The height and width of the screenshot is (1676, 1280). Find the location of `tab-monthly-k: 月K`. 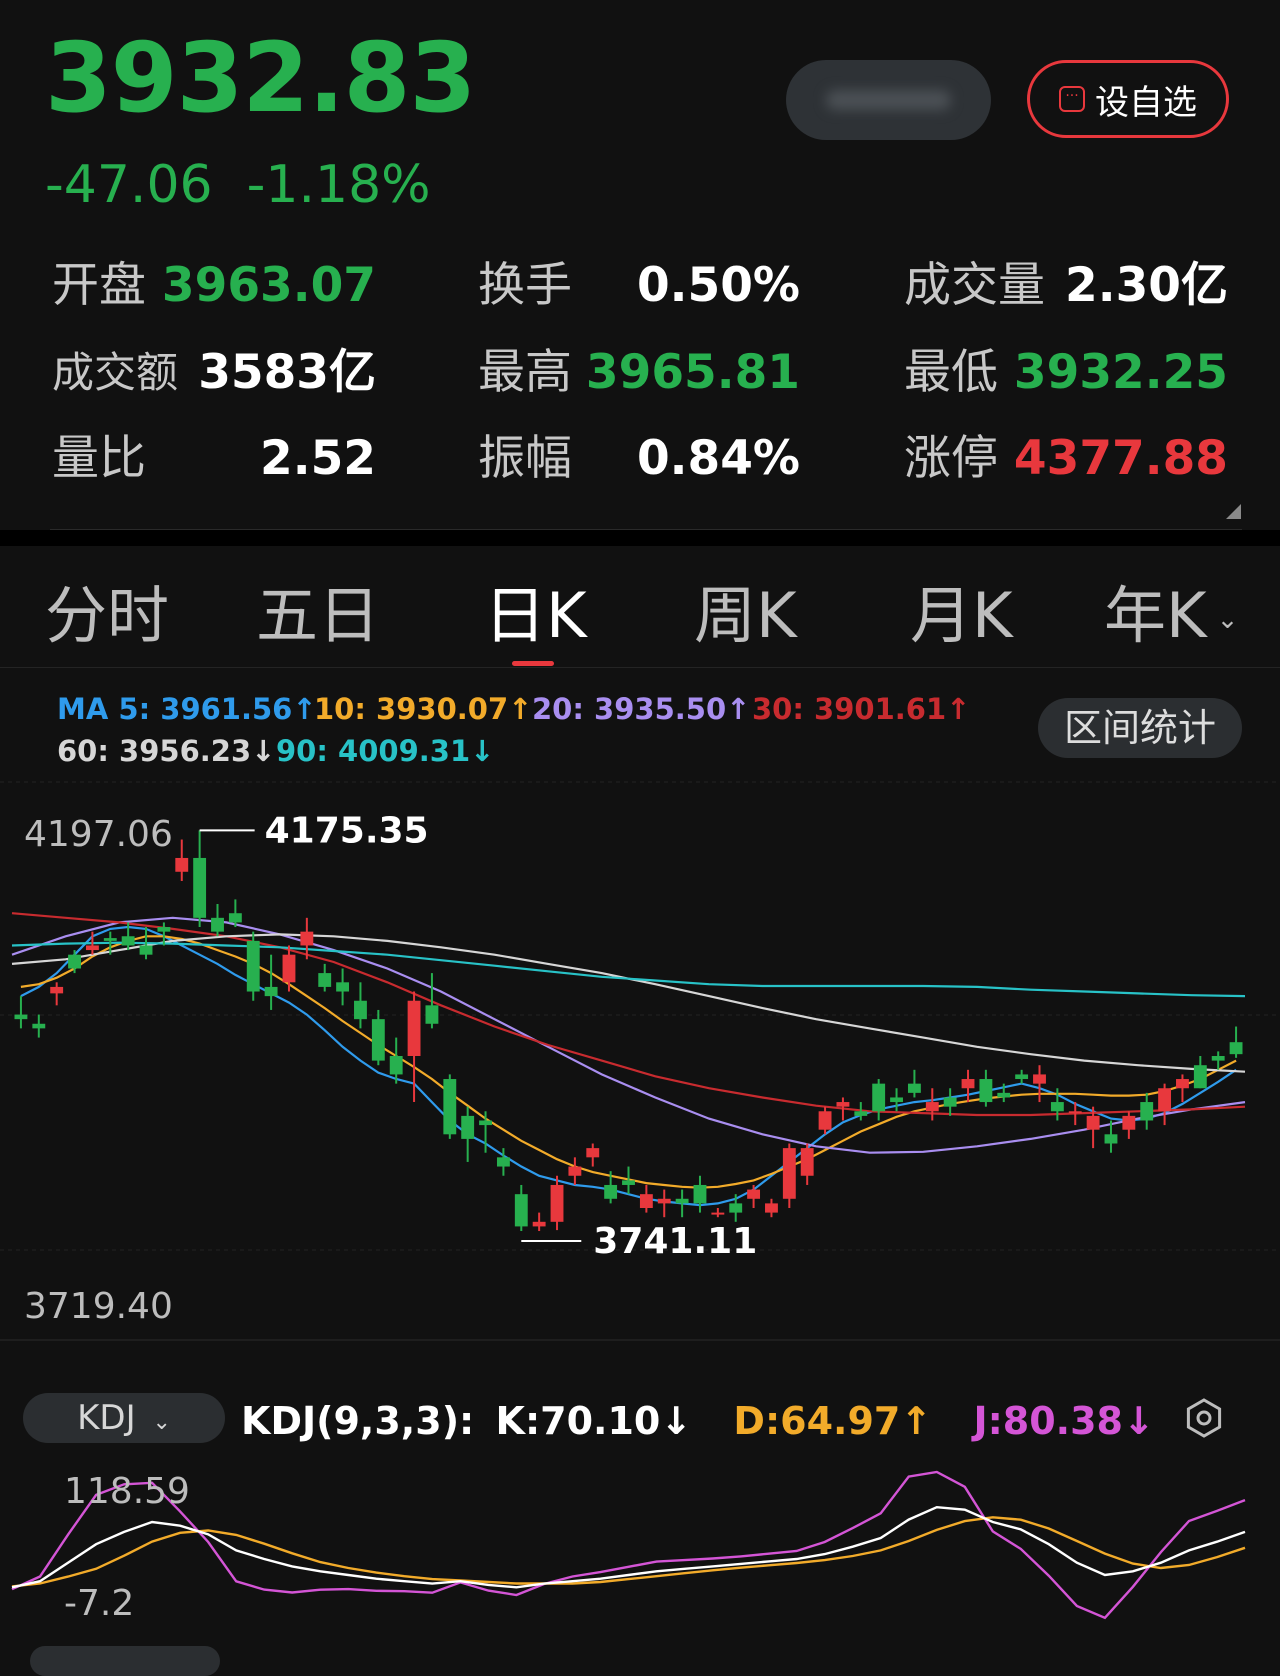

tab-monthly-k: 月K is located at coordinates (961, 616).